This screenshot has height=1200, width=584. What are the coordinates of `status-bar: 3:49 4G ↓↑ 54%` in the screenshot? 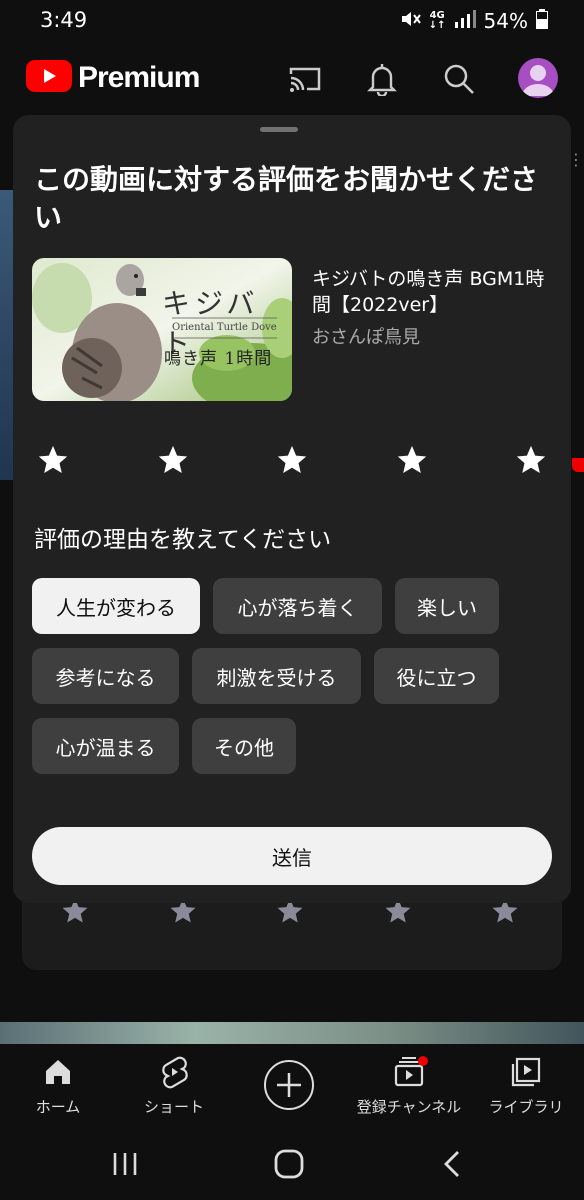 It's located at (292, 22).